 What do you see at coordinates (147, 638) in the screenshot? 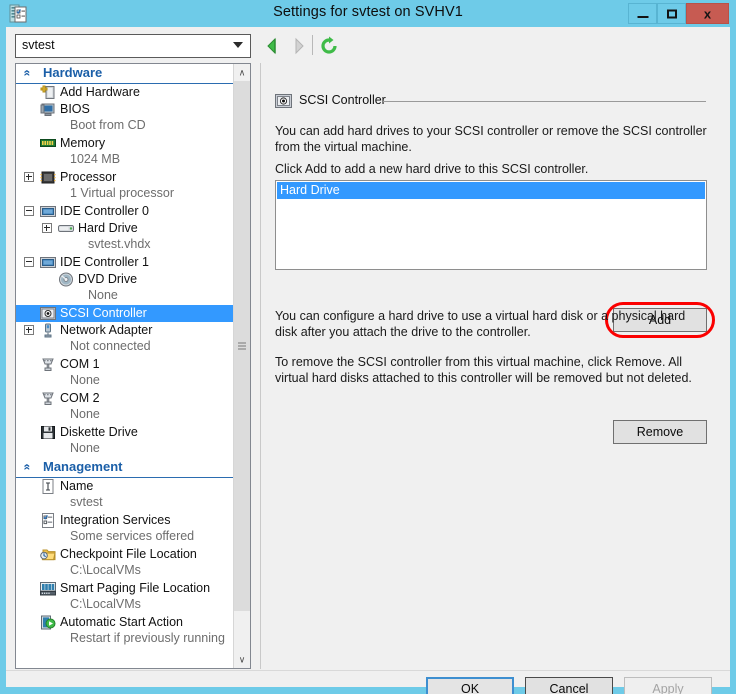
I see `tree-item-sublabel: Restart if previously running` at bounding box center [147, 638].